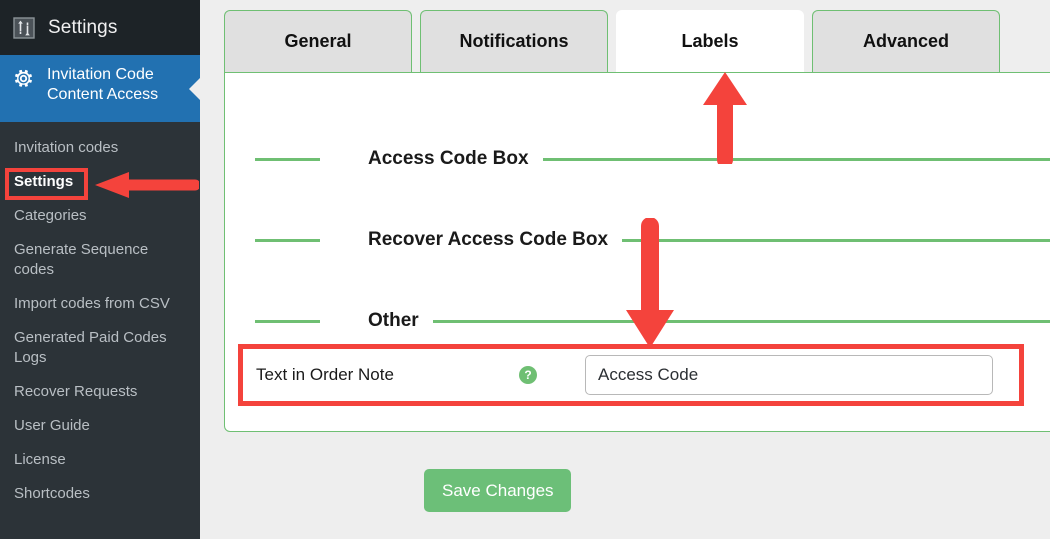 The image size is (1050, 539). I want to click on sidebar-item-recover-requests: Recover Requests, so click(100, 392).